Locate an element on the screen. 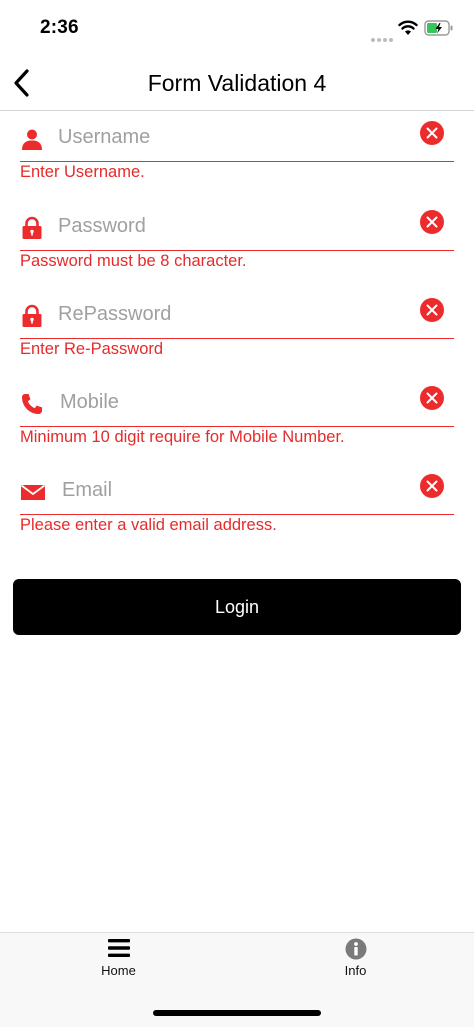  repassword-field-row is located at coordinates (237, 312).